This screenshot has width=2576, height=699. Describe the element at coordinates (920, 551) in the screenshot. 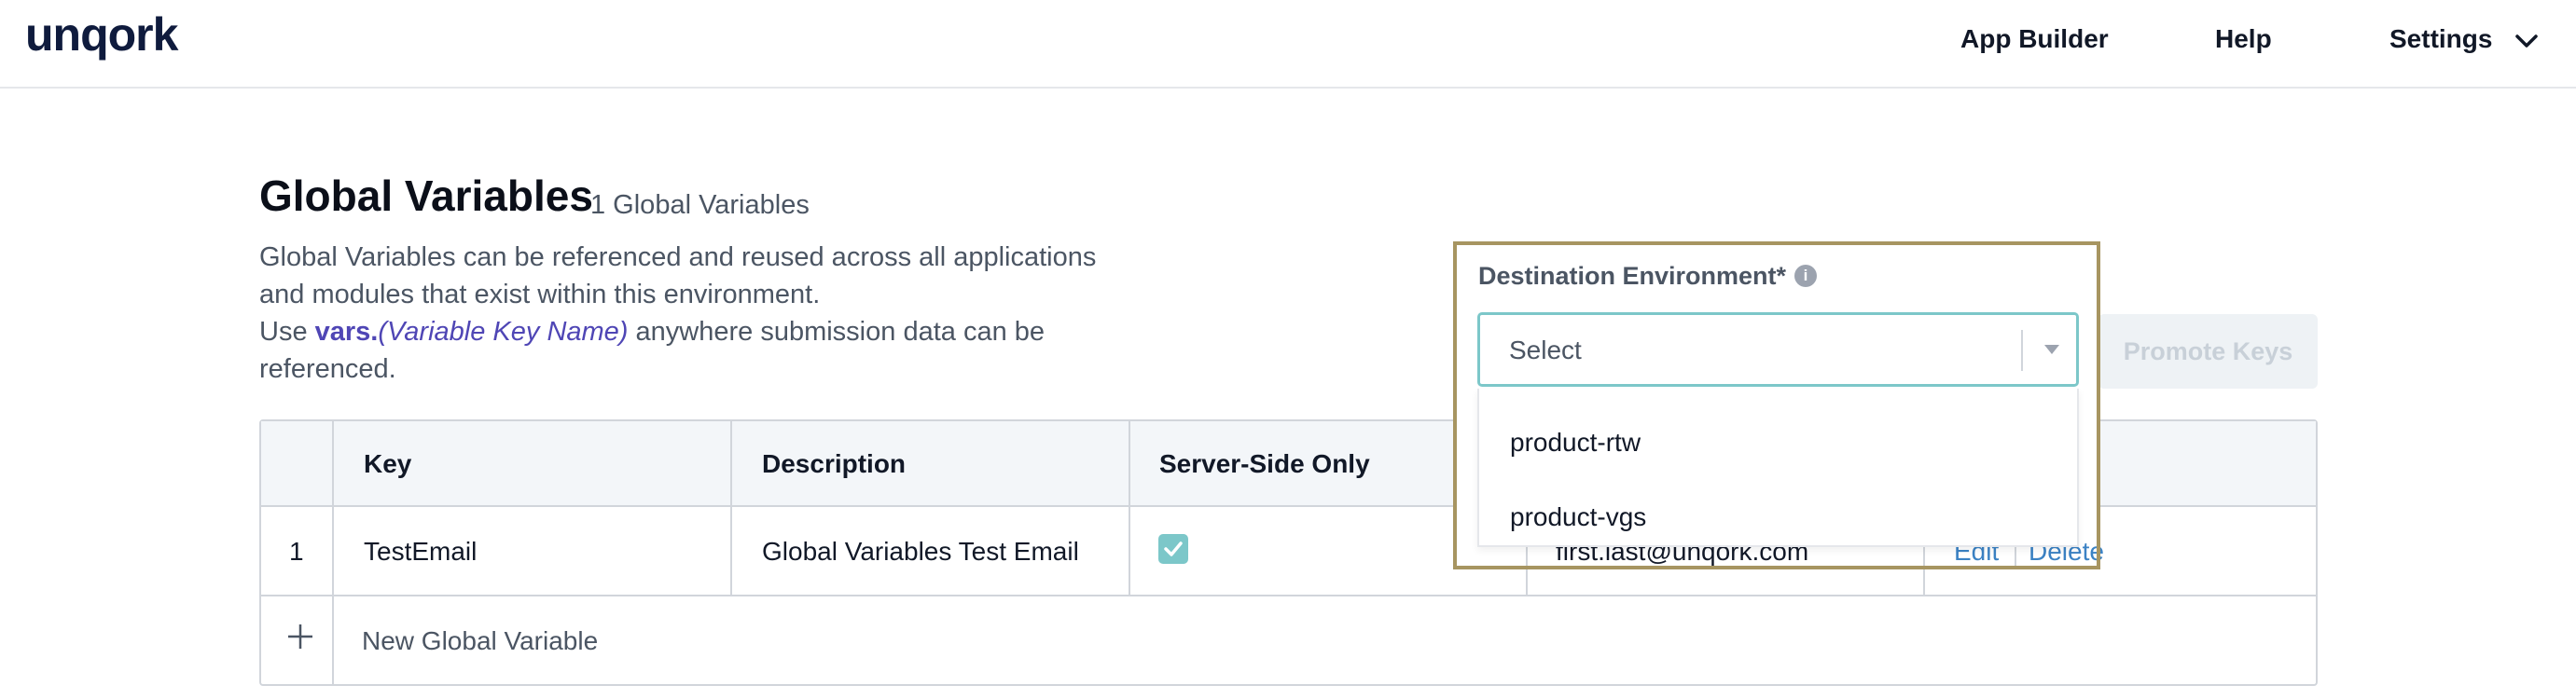

I see `row-description: Global Variables Test Email` at that location.